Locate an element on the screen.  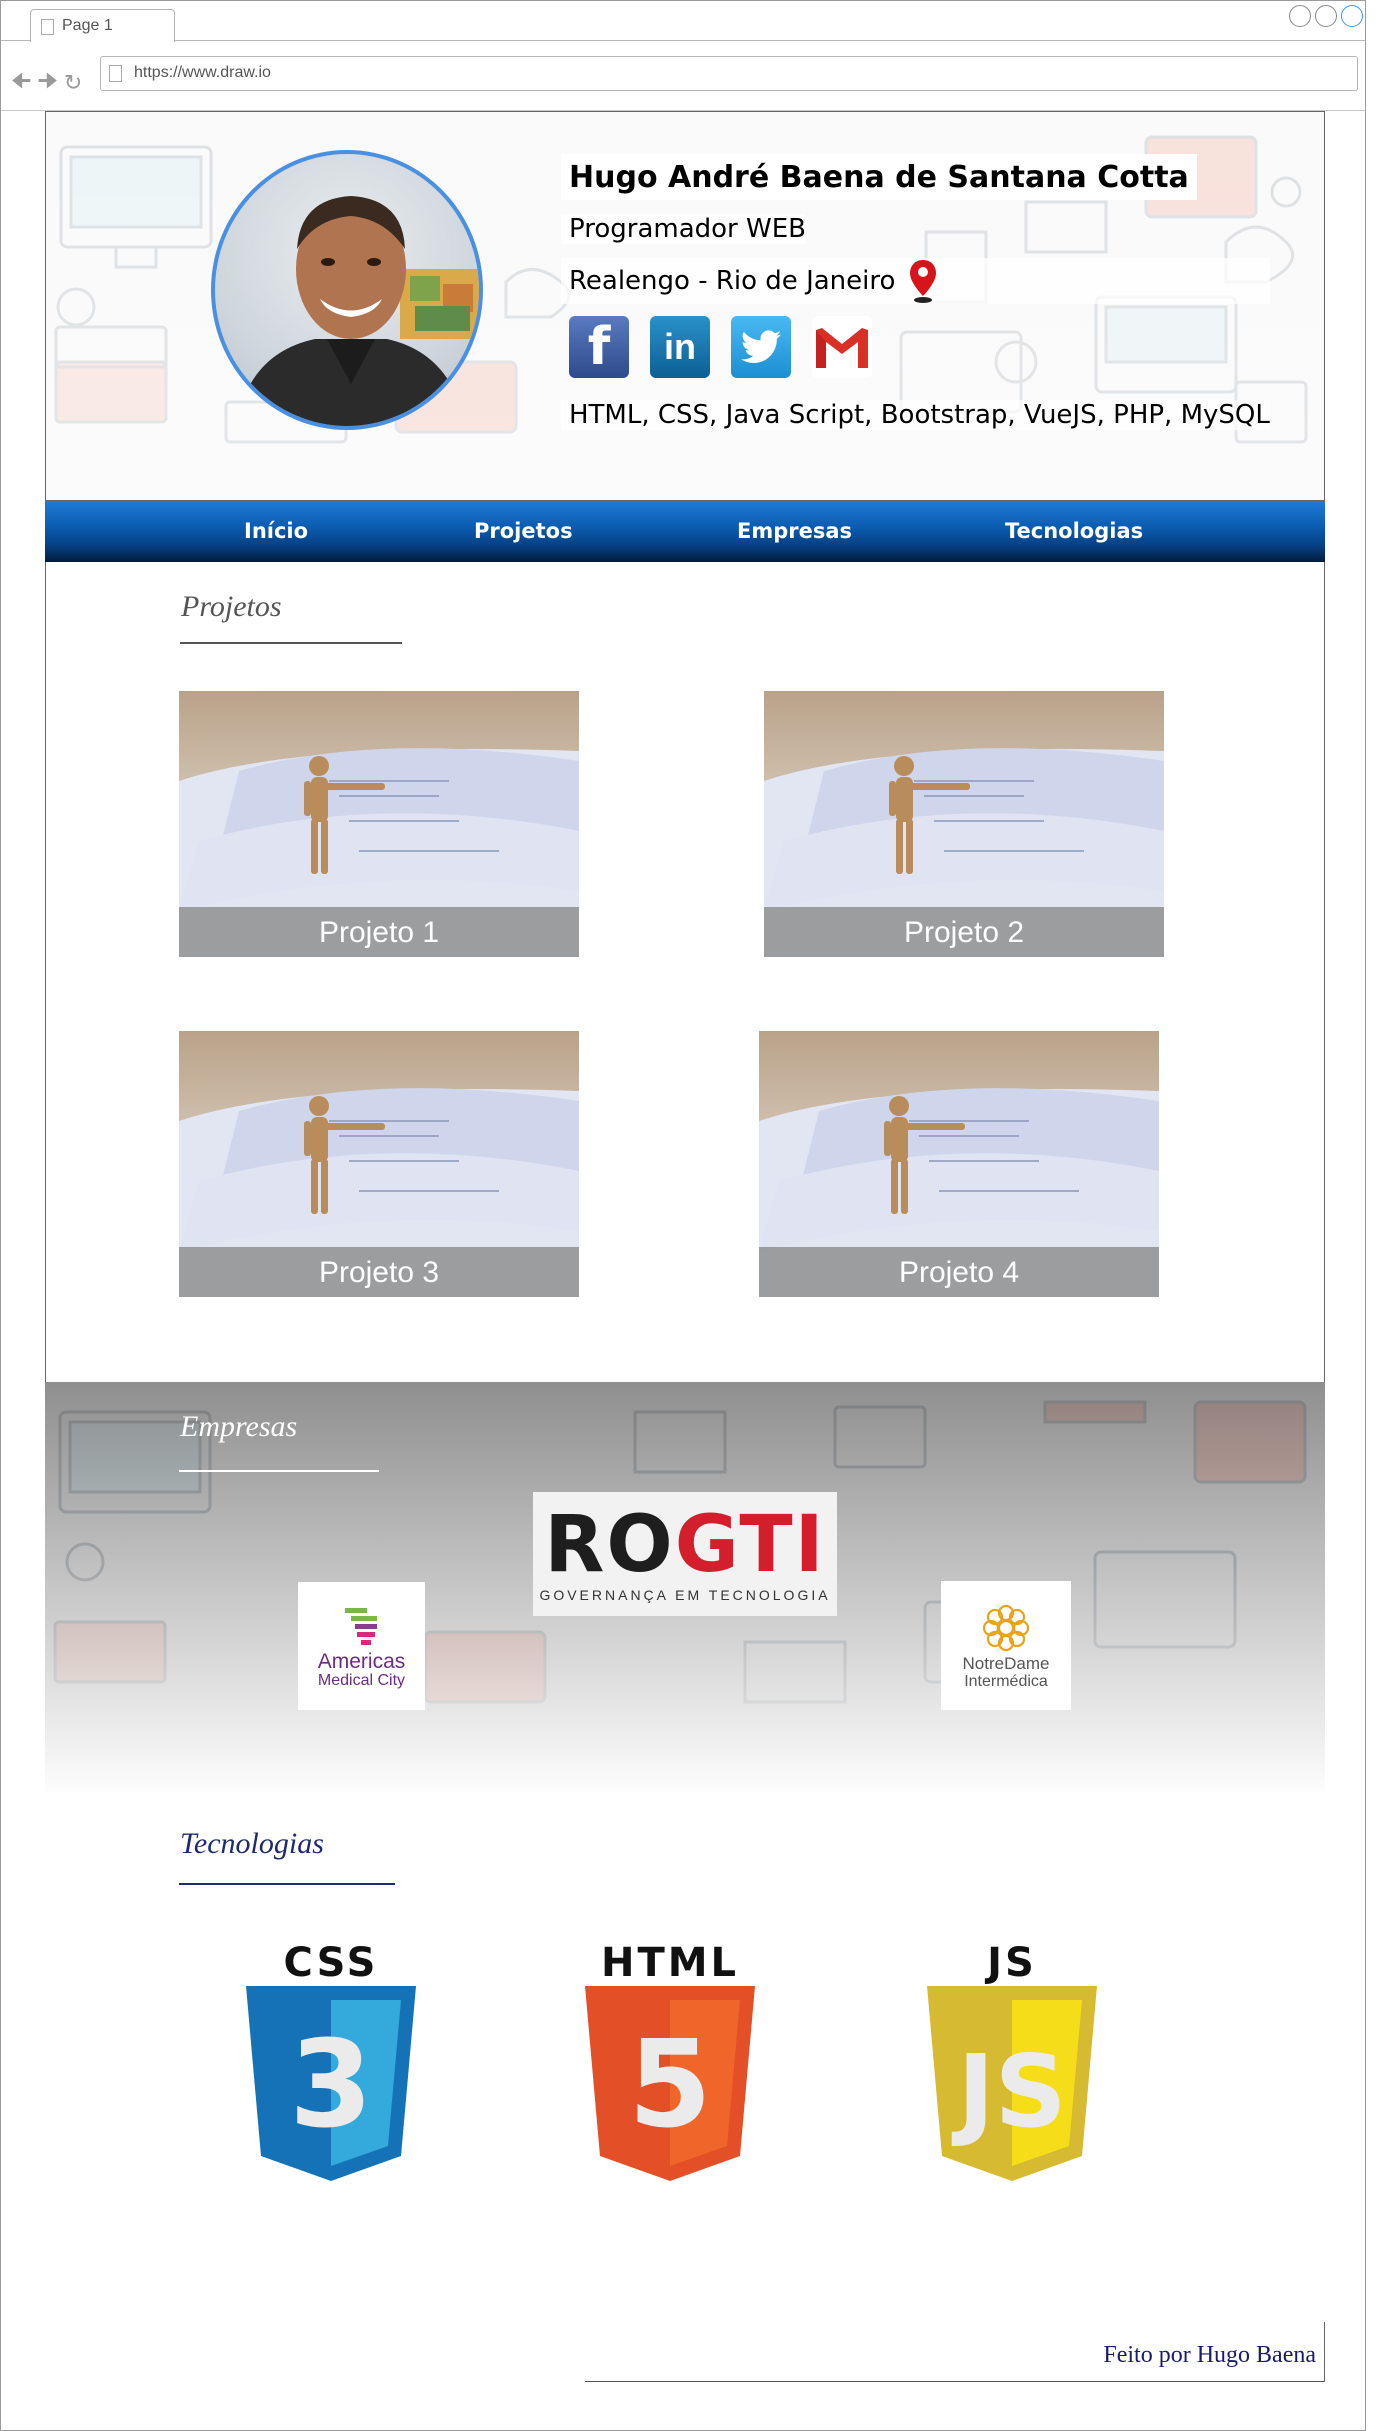
js-logo: JS JS is located at coordinates (1012, 2065).